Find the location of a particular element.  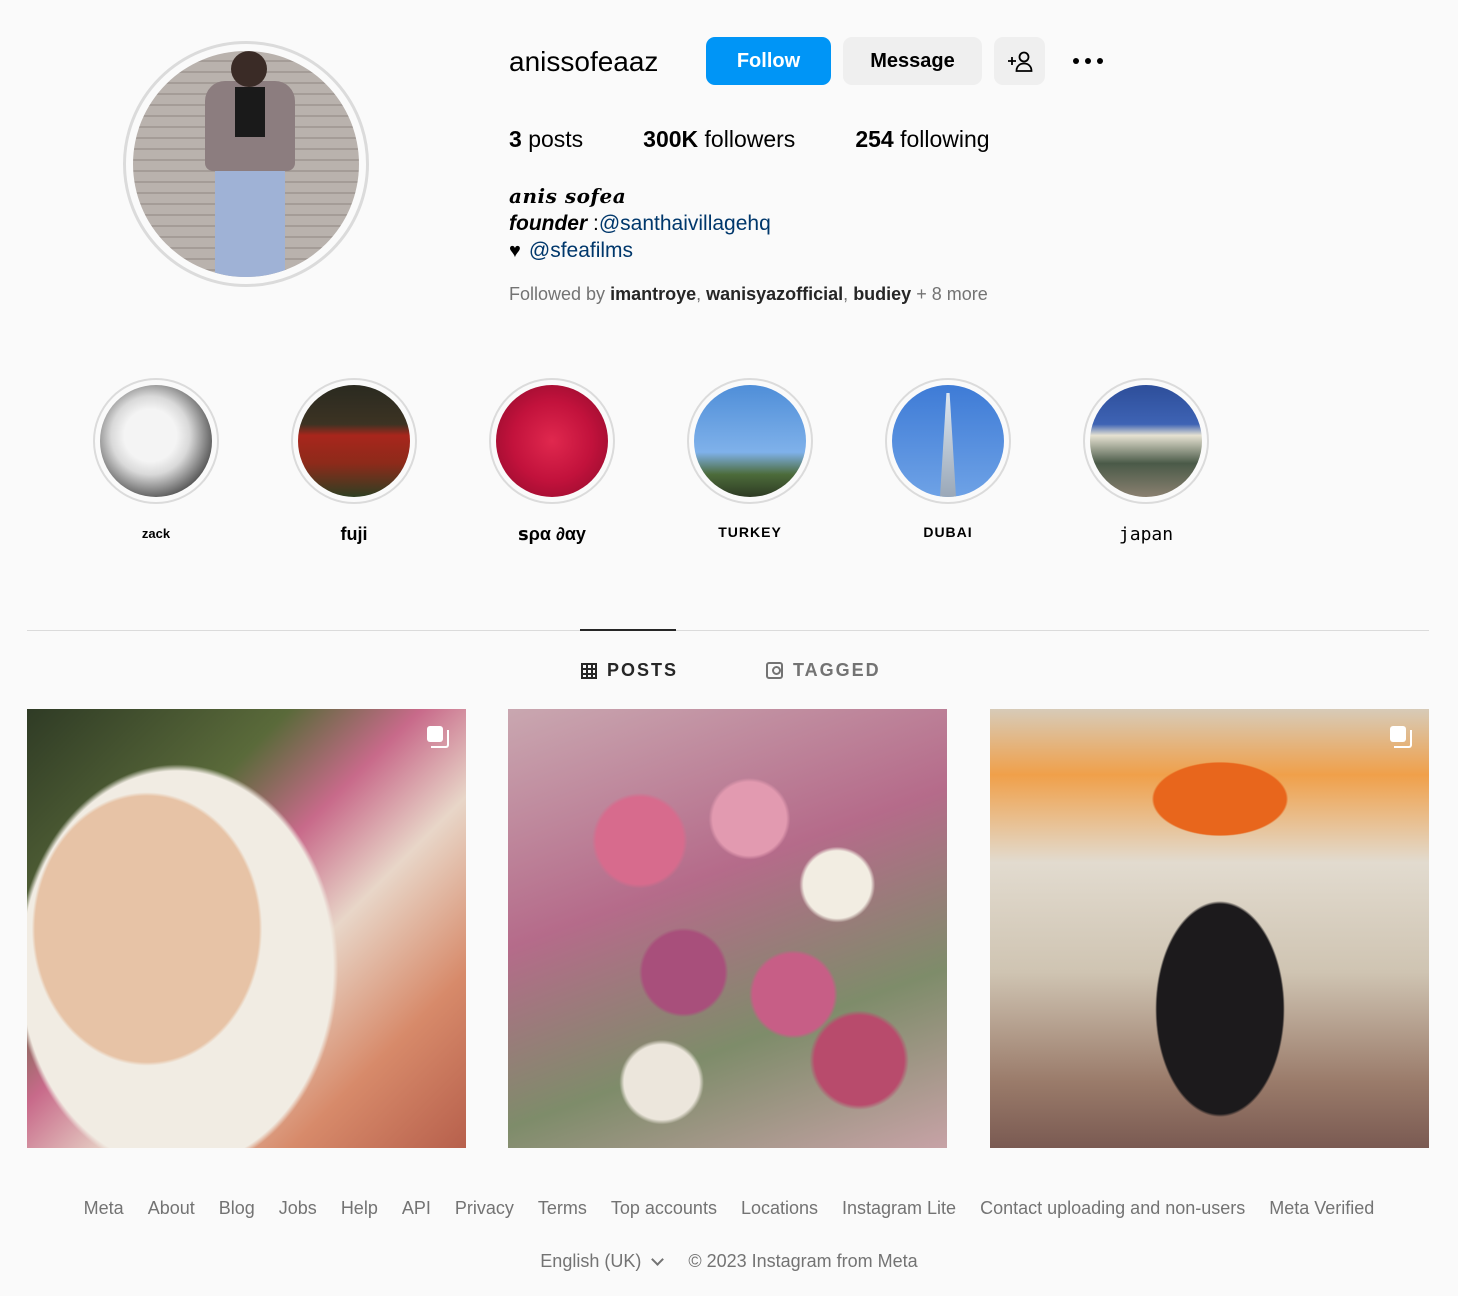

flower-field-photo-icon is located at coordinates (354, 441).